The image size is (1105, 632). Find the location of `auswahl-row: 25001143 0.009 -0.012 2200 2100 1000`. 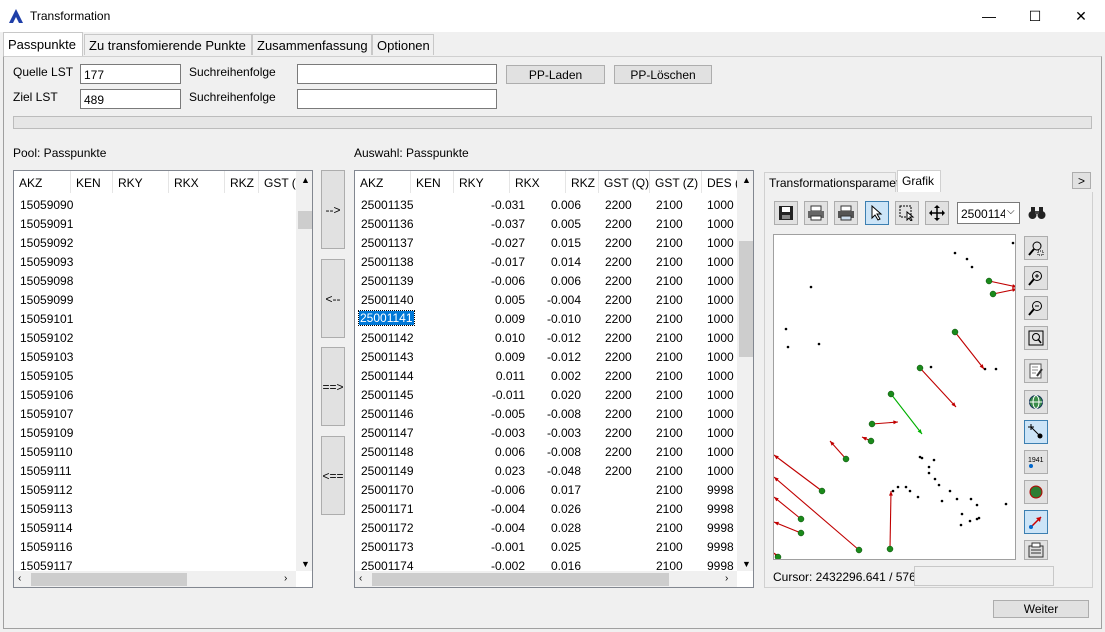

auswahl-row: 25001143 0.009 -0.012 2200 2100 1000 is located at coordinates (554, 356).